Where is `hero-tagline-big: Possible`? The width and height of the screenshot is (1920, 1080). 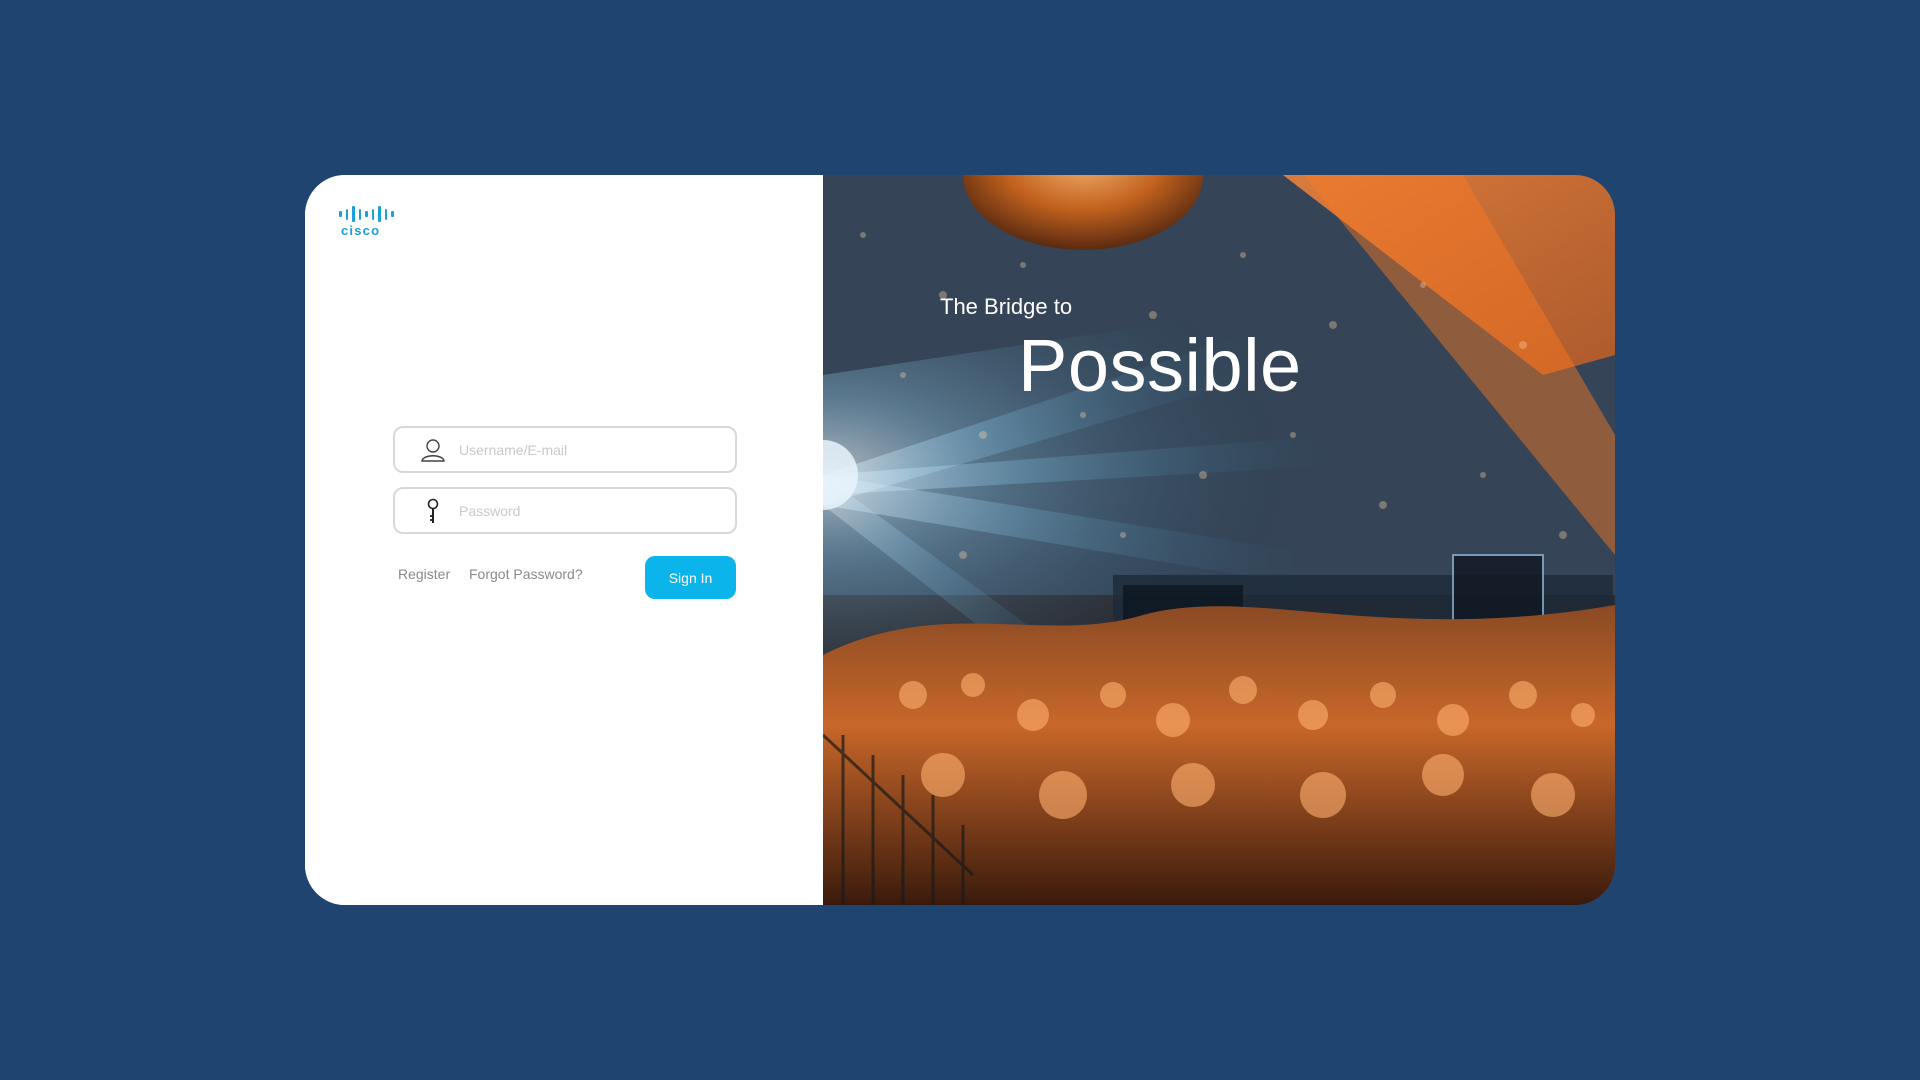
hero-tagline-big: Possible is located at coordinates (1160, 365).